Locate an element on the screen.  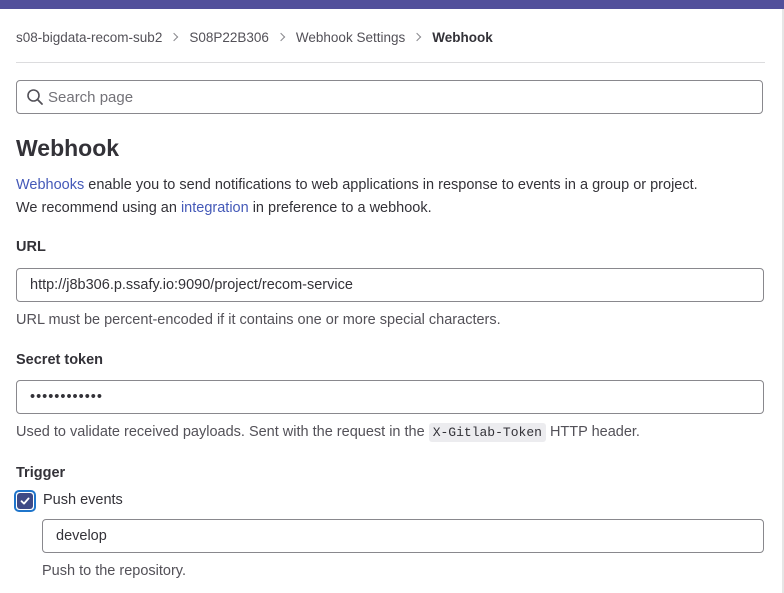
push-events-checkbox is located at coordinates (25, 501).